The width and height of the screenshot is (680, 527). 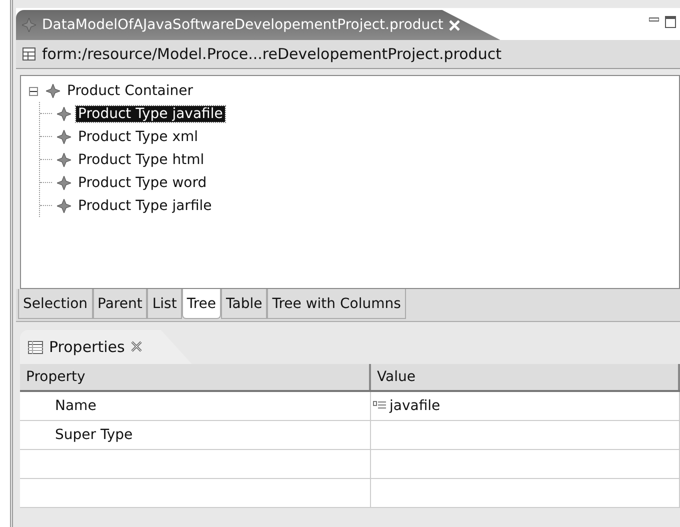 I want to click on page-tab: Tree with Columns, so click(x=336, y=304).